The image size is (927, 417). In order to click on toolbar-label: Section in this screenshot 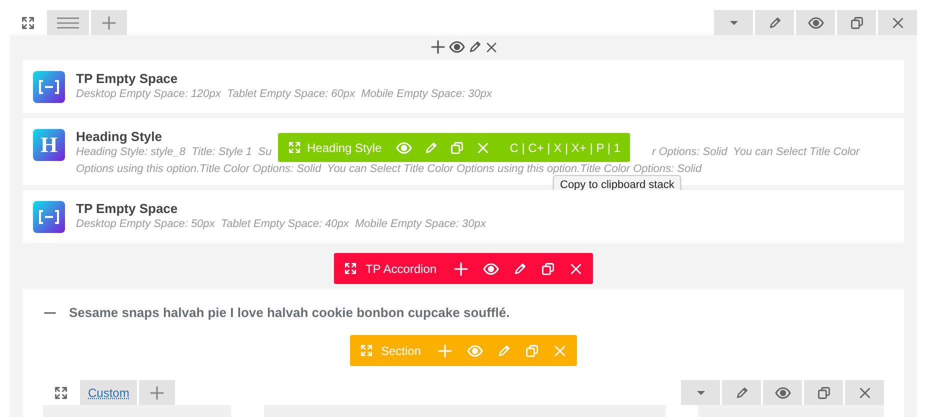, I will do `click(401, 351)`.